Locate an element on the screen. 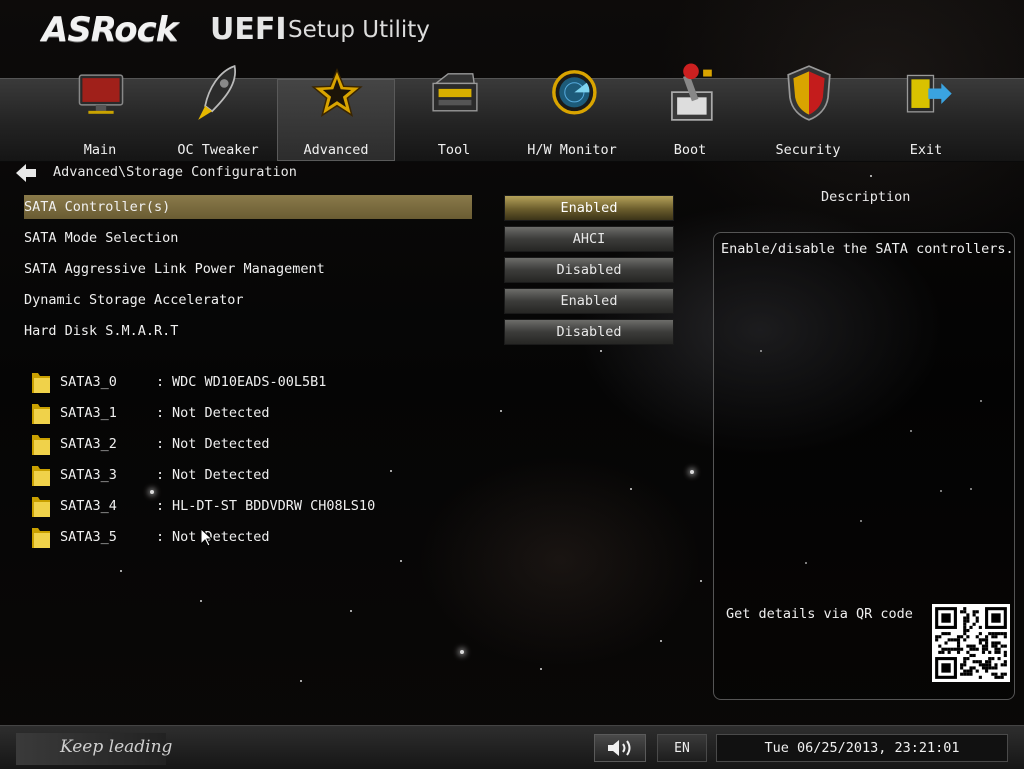  qr-code-label: Get details via QR code is located at coordinates (819, 614).